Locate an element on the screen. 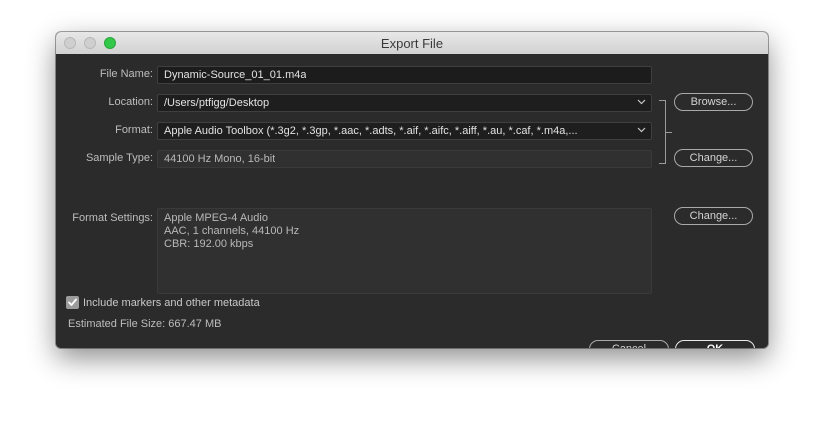 This screenshot has width=824, height=428. format-settings-label: Format Settings: is located at coordinates (112, 218).